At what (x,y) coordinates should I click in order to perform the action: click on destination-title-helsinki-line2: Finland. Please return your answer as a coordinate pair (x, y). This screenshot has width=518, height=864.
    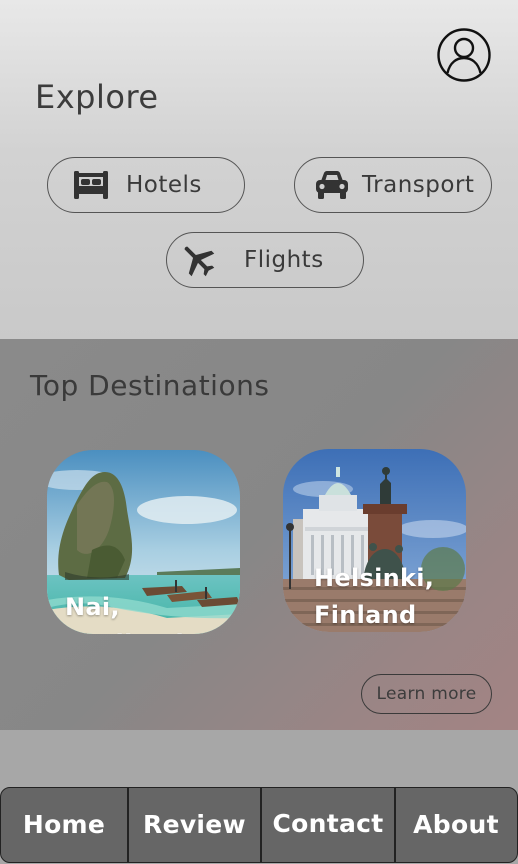
    Looking at the image, I should click on (365, 615).